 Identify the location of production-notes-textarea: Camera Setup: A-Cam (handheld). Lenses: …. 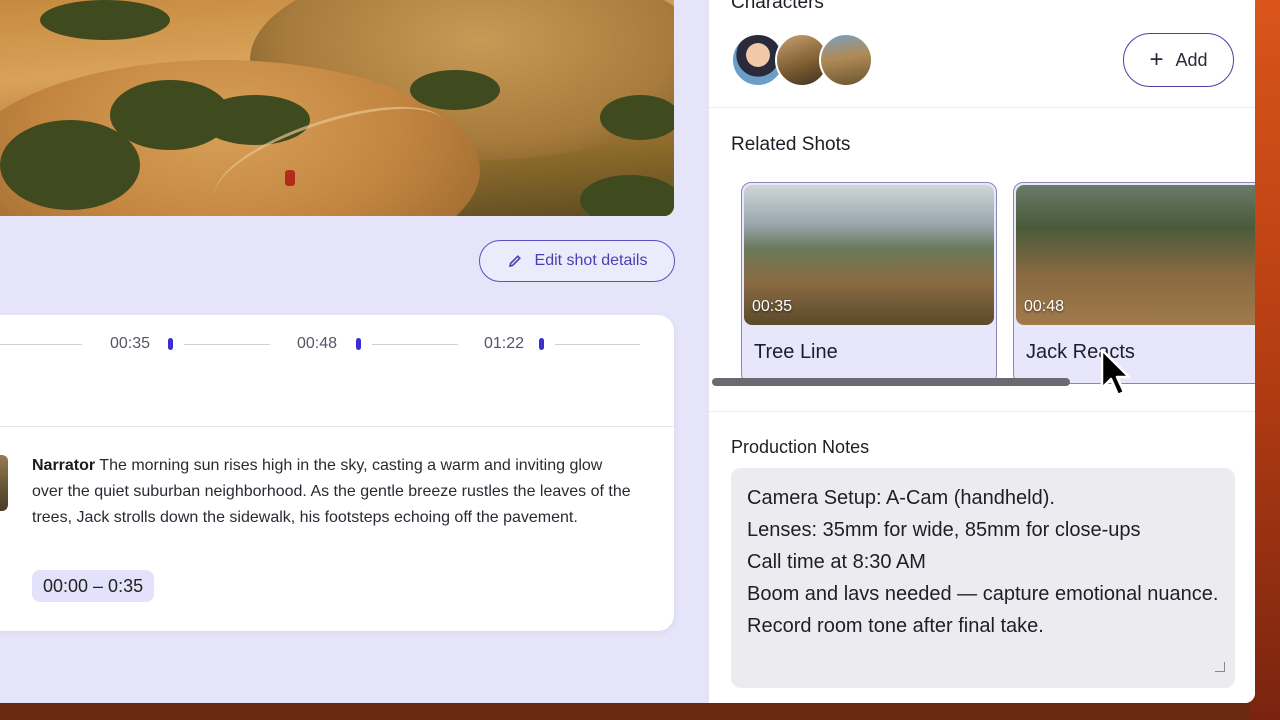
(983, 578).